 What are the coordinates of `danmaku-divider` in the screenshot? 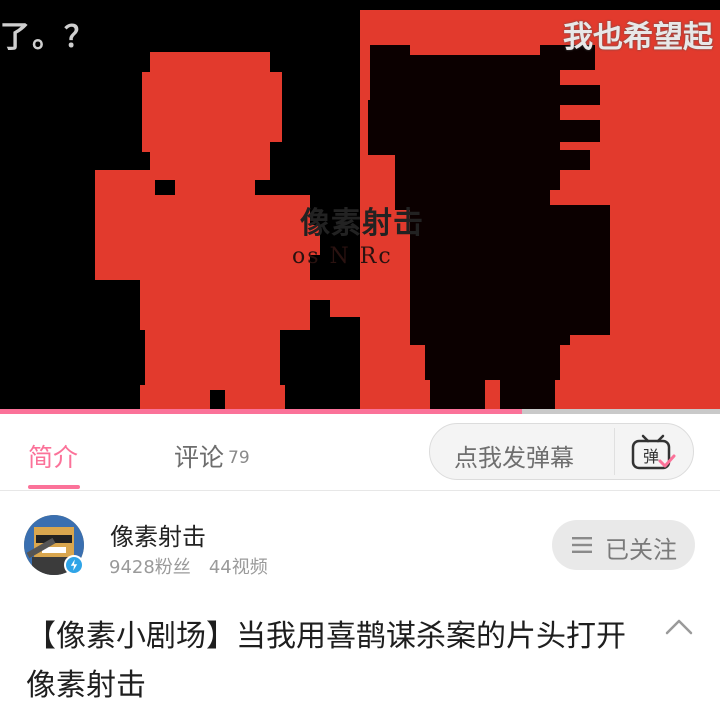 It's located at (614, 451).